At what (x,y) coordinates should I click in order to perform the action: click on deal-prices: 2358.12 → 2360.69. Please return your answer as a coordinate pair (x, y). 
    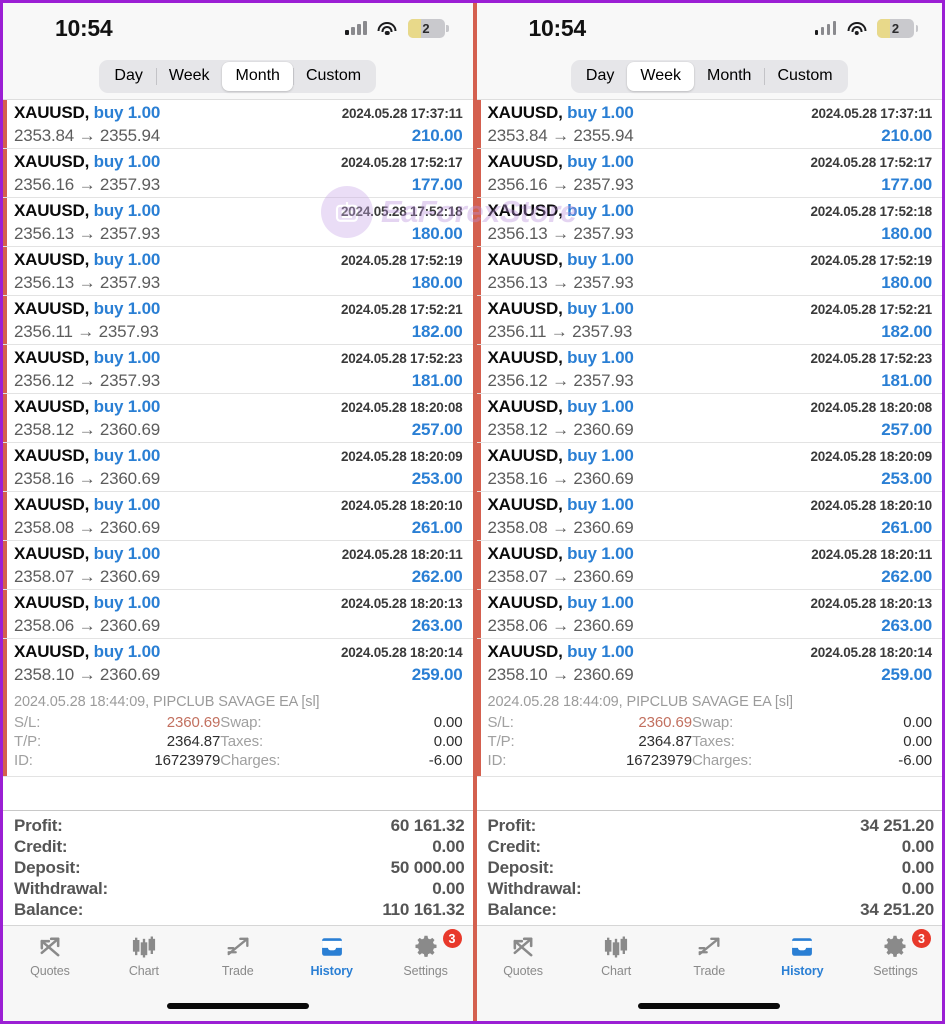
    Looking at the image, I should click on (560, 429).